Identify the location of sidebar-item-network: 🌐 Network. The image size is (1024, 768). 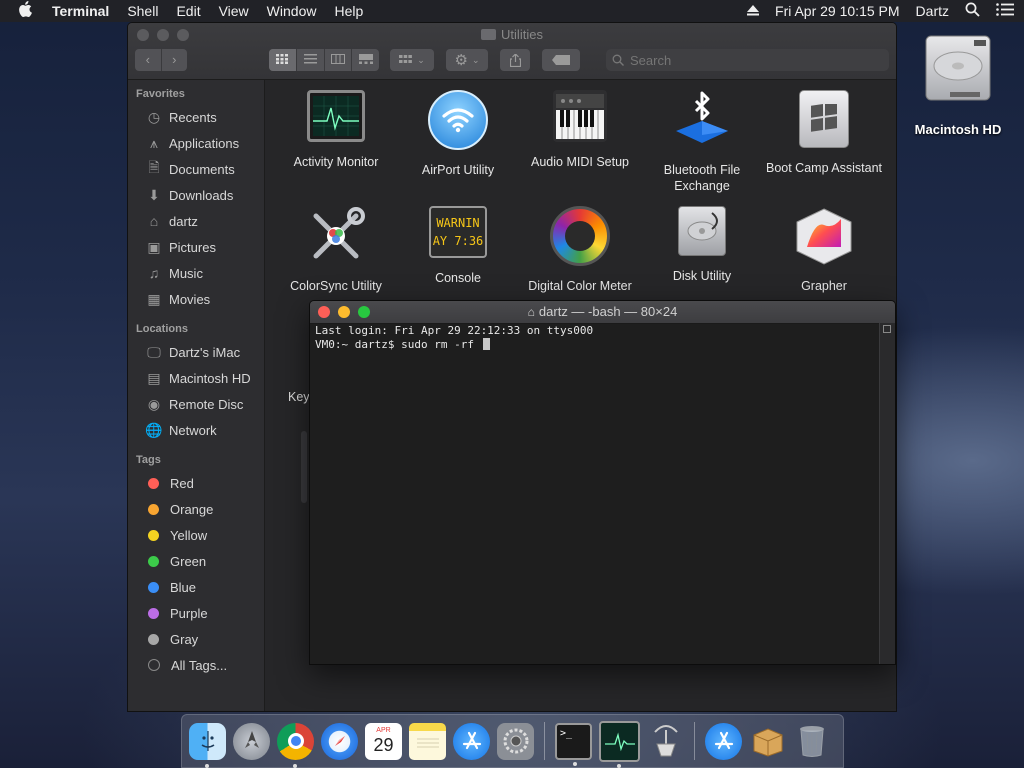
(196, 430).